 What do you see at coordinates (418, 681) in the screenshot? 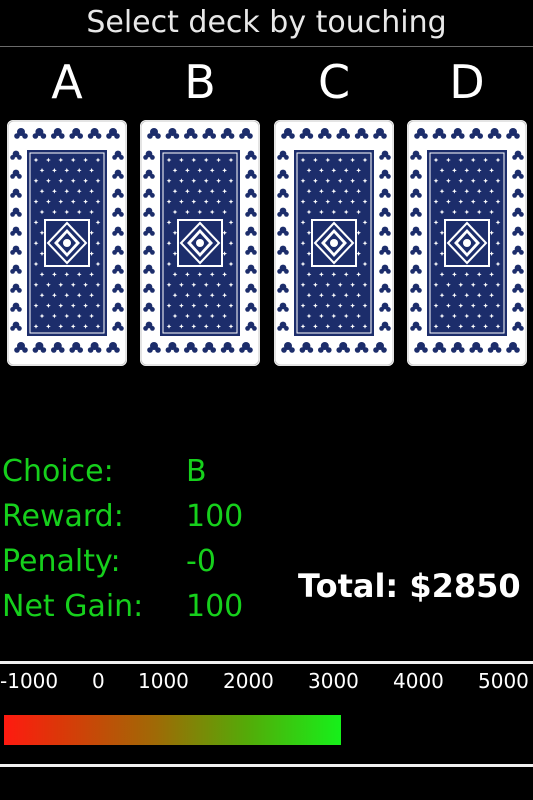
I see `scale-tick-label: 4000` at bounding box center [418, 681].